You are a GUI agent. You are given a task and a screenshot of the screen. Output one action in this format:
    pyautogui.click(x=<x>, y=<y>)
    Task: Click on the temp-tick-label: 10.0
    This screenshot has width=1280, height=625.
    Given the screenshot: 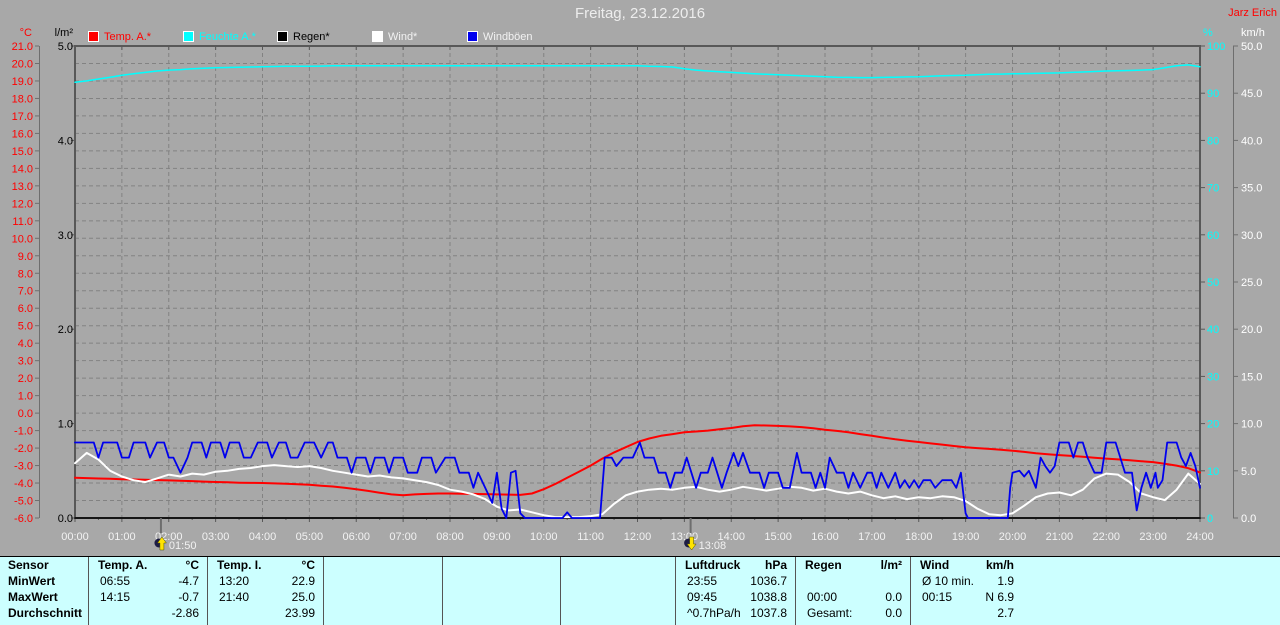 What is the action you would take?
    pyautogui.click(x=22, y=239)
    